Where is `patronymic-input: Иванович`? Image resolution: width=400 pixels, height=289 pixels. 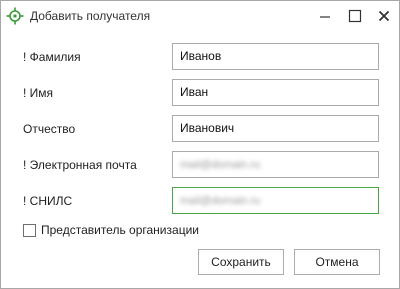
patronymic-input: Иванович is located at coordinates (275, 128).